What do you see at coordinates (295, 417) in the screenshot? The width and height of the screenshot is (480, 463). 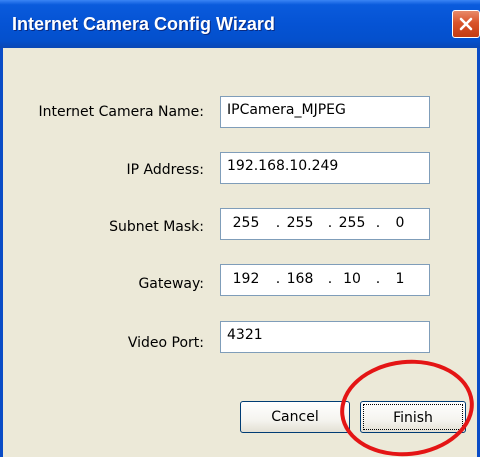 I see `cancel-button: Cancel` at bounding box center [295, 417].